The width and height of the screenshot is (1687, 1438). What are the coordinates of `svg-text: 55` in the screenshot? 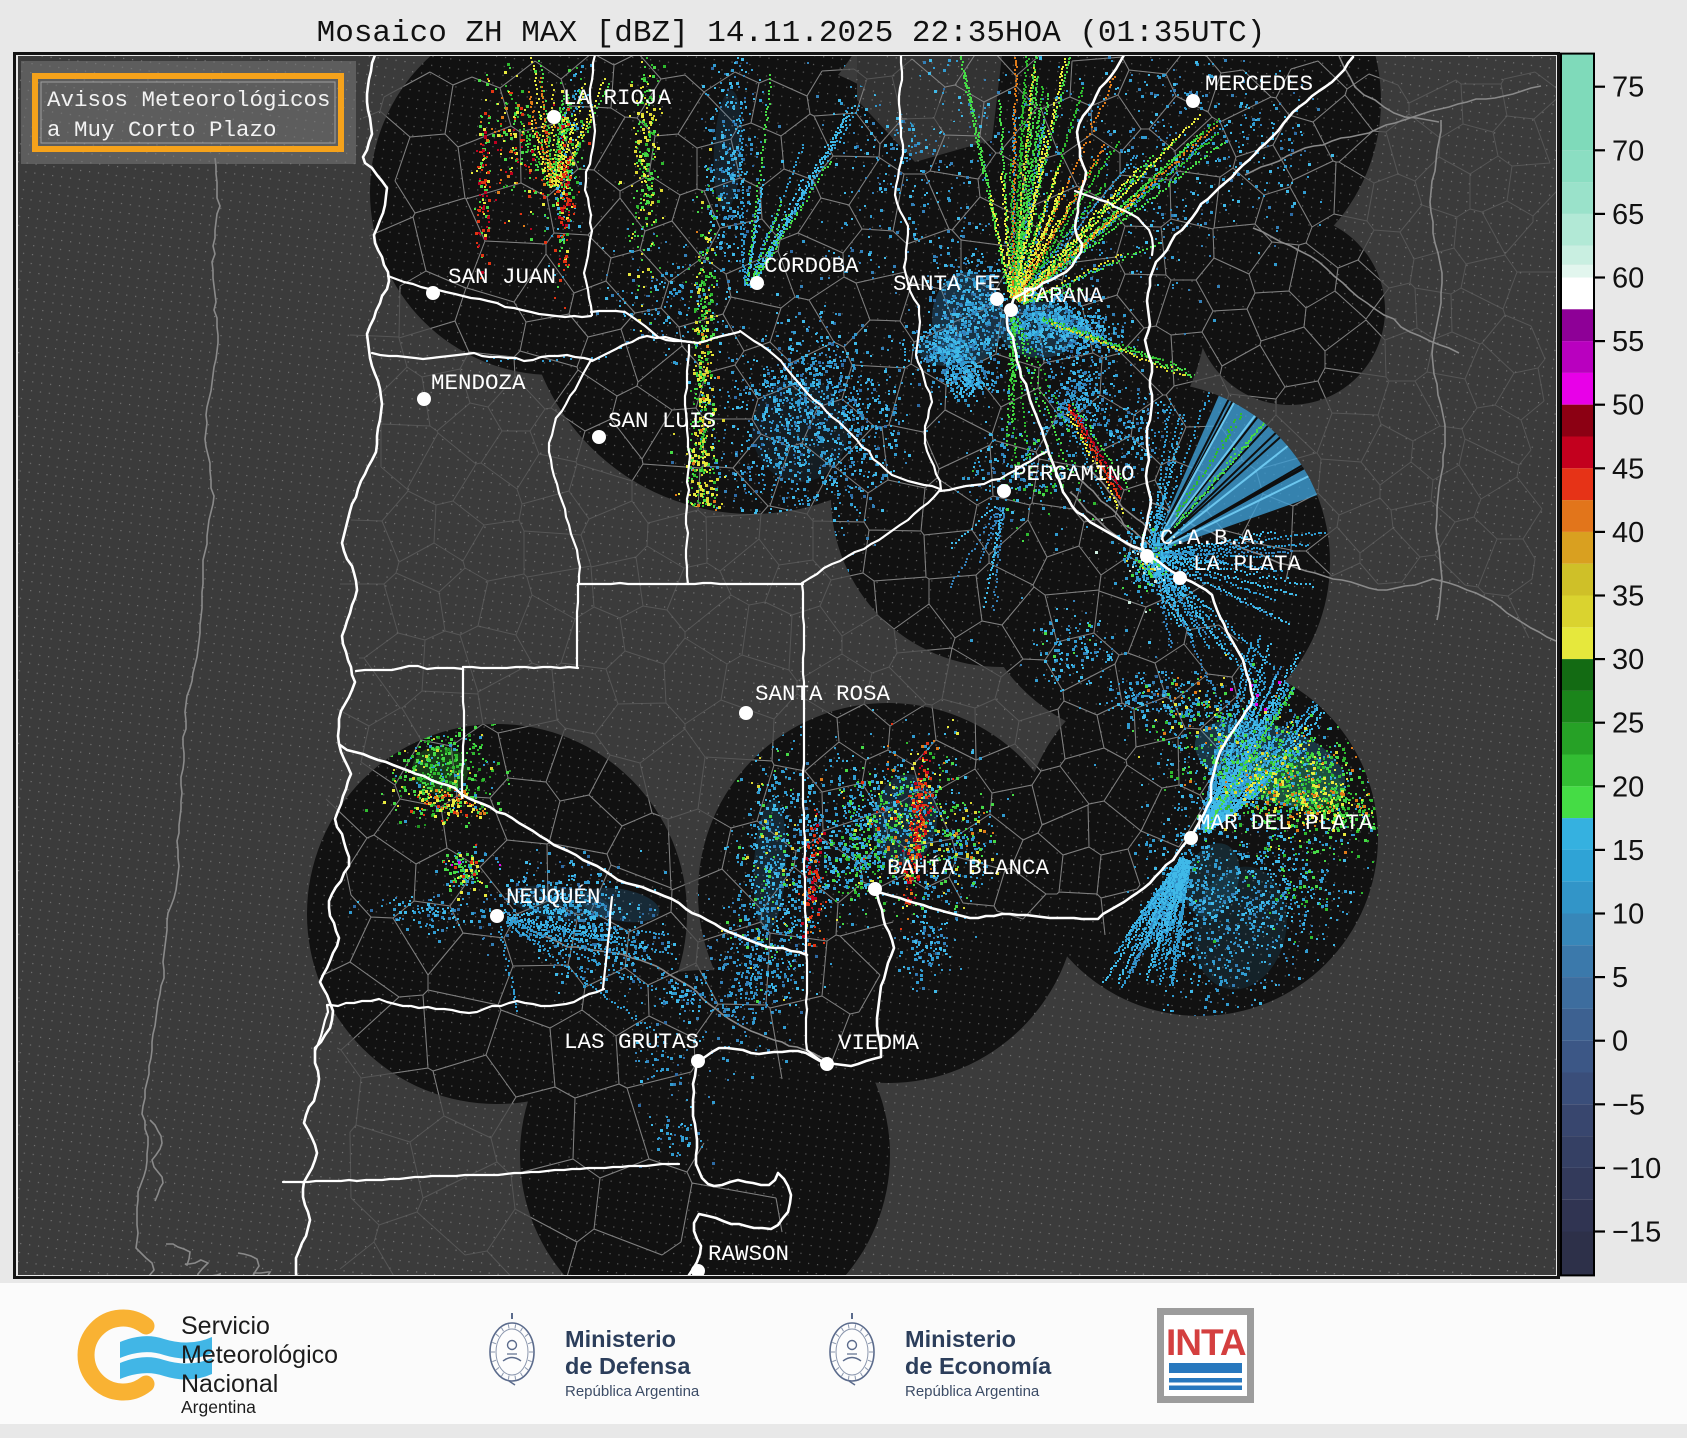 It's located at (1628, 342).